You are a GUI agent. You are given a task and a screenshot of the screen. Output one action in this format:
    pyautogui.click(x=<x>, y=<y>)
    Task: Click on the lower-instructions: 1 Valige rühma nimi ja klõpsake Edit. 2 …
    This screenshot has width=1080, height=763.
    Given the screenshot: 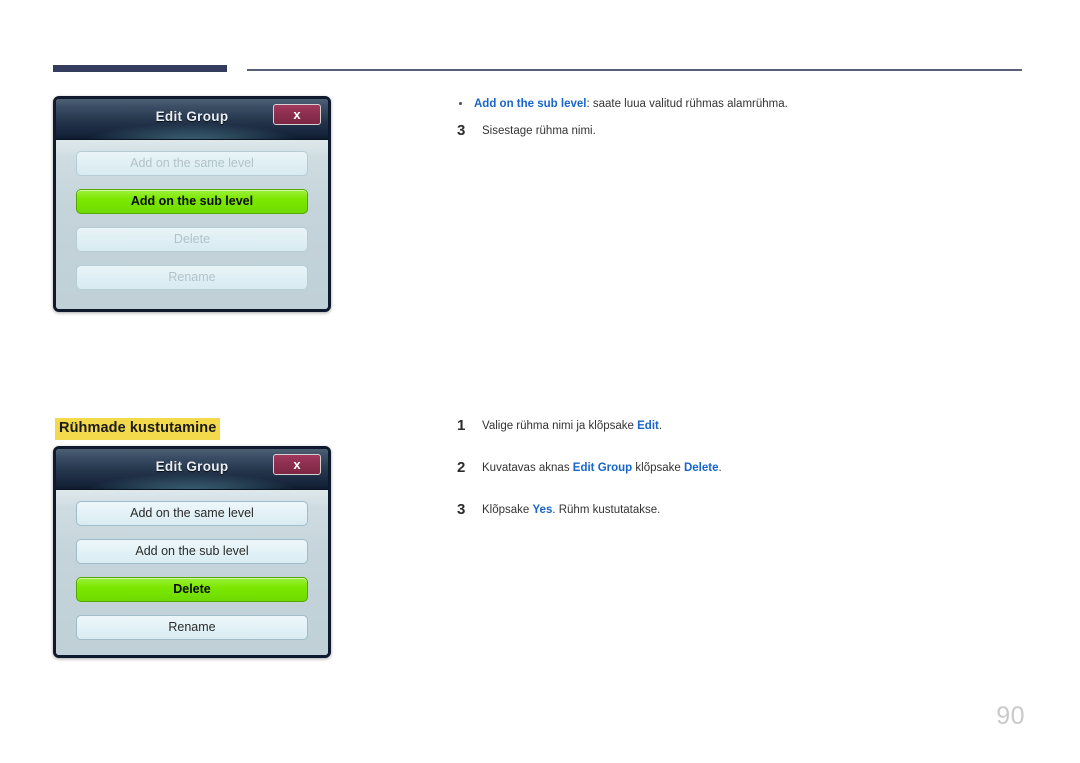 What is the action you would take?
    pyautogui.click(x=737, y=480)
    